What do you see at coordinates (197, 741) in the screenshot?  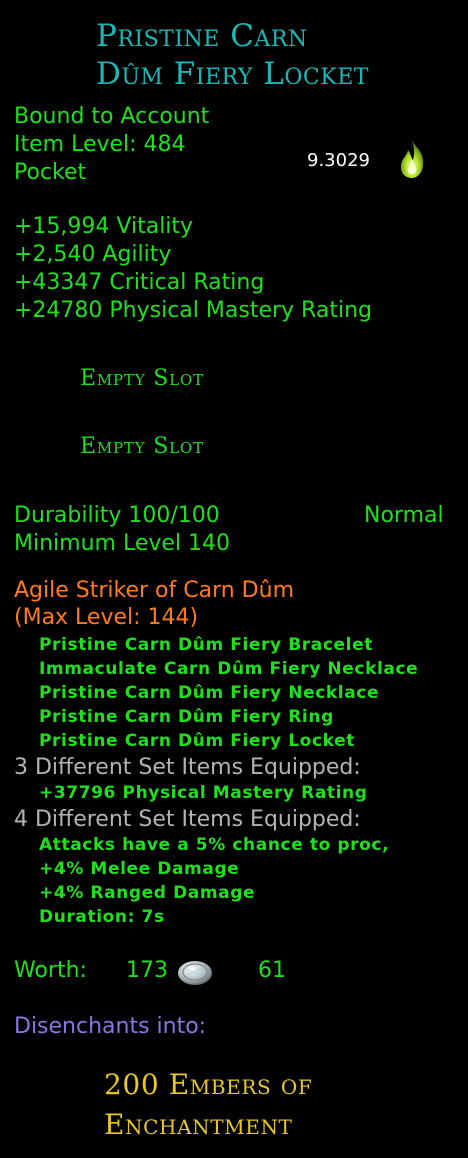 I see `set-item: Pristine Carn Dûm Fiery Locket` at bounding box center [197, 741].